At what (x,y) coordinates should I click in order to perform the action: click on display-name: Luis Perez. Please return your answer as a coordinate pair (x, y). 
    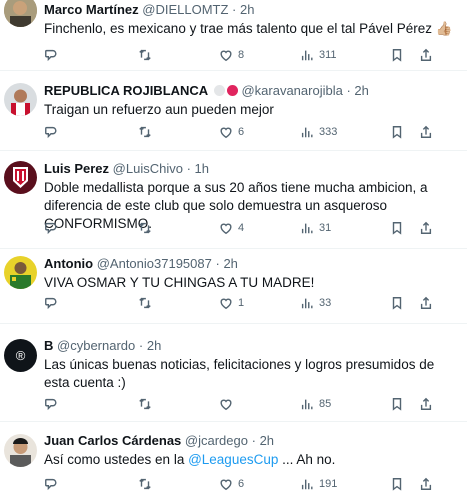
    Looking at the image, I should click on (76, 168).